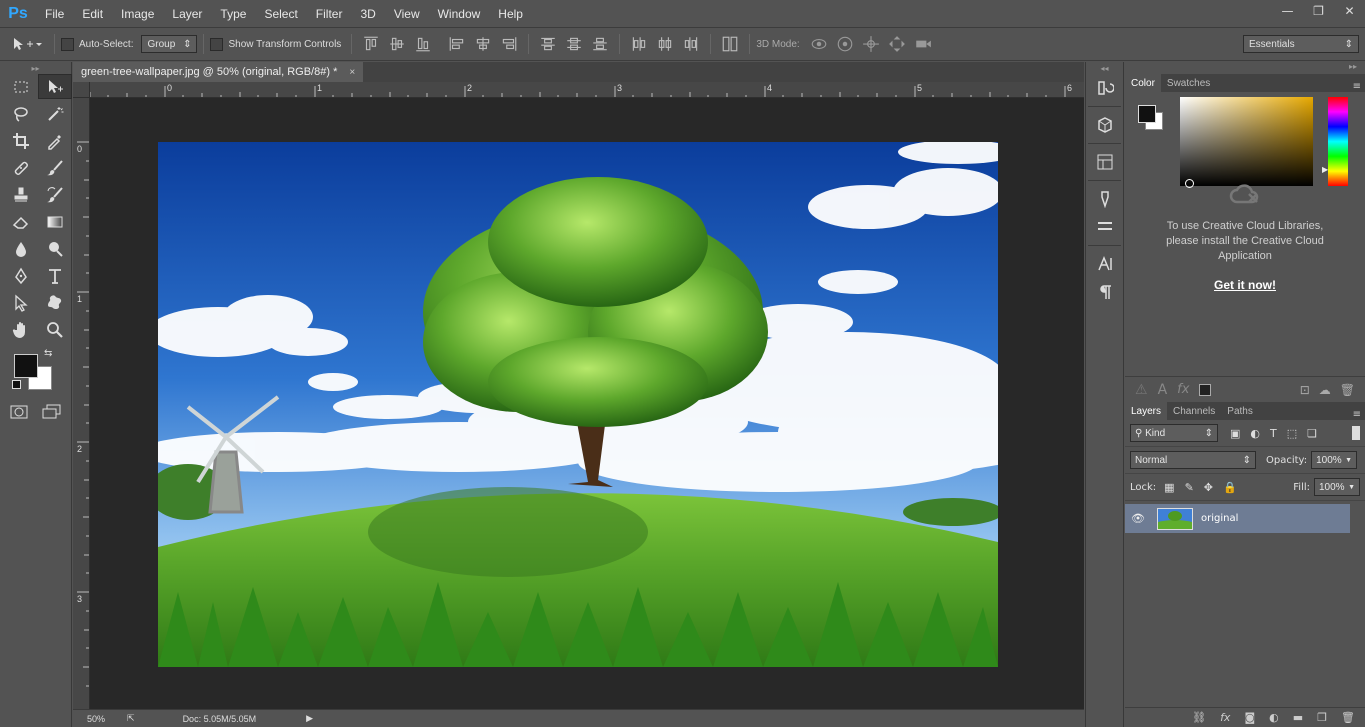  What do you see at coordinates (21, 221) in the screenshot?
I see `eraser-icon` at bounding box center [21, 221].